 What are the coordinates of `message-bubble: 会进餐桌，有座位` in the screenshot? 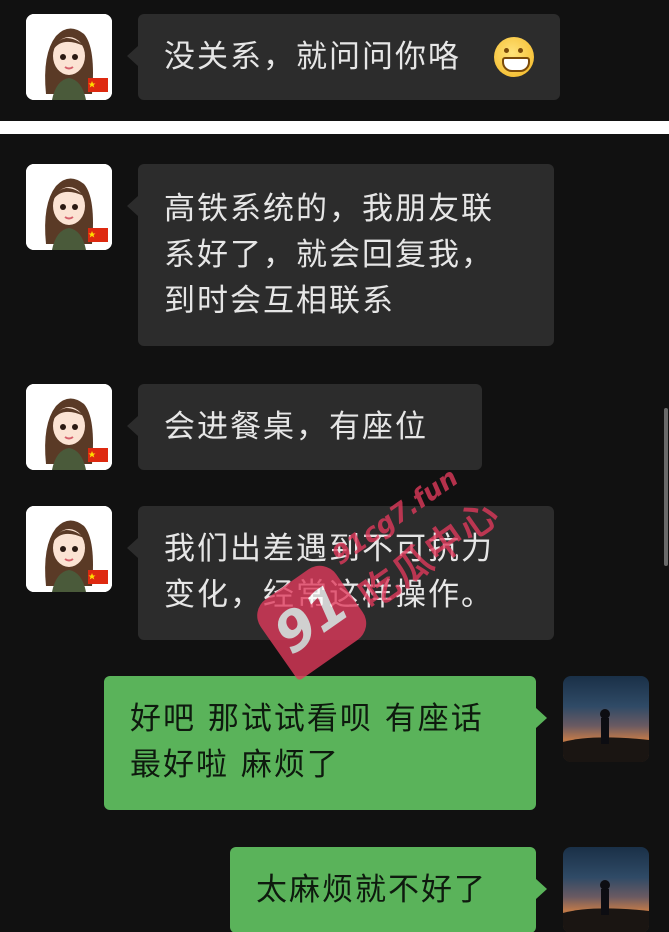 It's located at (310, 427).